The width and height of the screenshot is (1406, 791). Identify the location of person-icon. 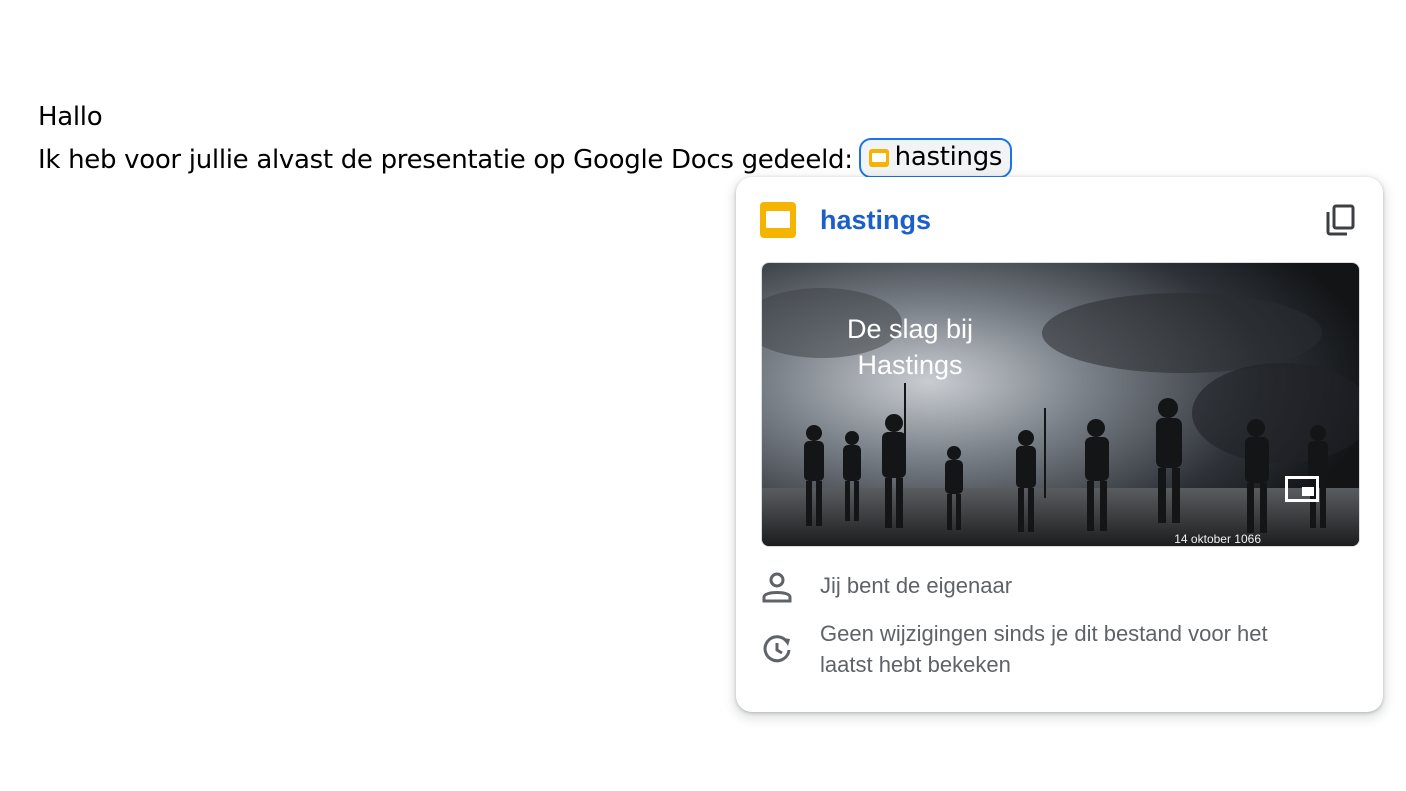
(778, 588).